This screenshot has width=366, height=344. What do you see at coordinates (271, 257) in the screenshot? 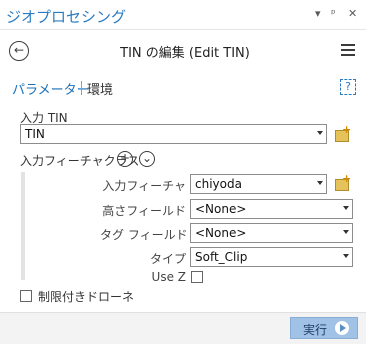
I see `type-dropdown: Soft_Clip` at bounding box center [271, 257].